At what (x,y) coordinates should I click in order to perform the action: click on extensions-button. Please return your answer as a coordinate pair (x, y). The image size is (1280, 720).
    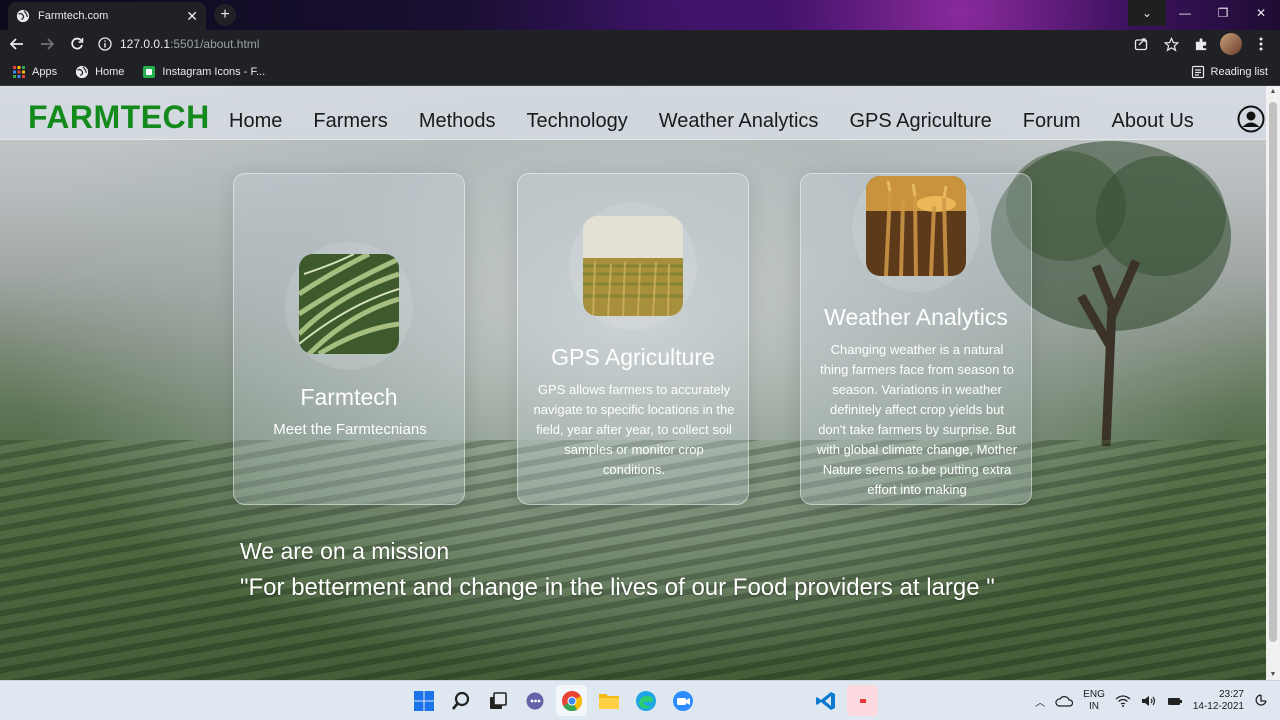
    Looking at the image, I should click on (1201, 44).